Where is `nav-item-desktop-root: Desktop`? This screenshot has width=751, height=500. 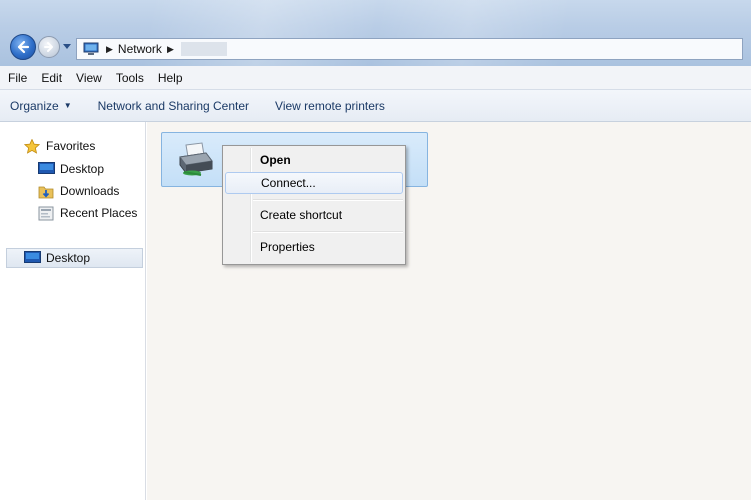 nav-item-desktop-root: Desktop is located at coordinates (74, 258).